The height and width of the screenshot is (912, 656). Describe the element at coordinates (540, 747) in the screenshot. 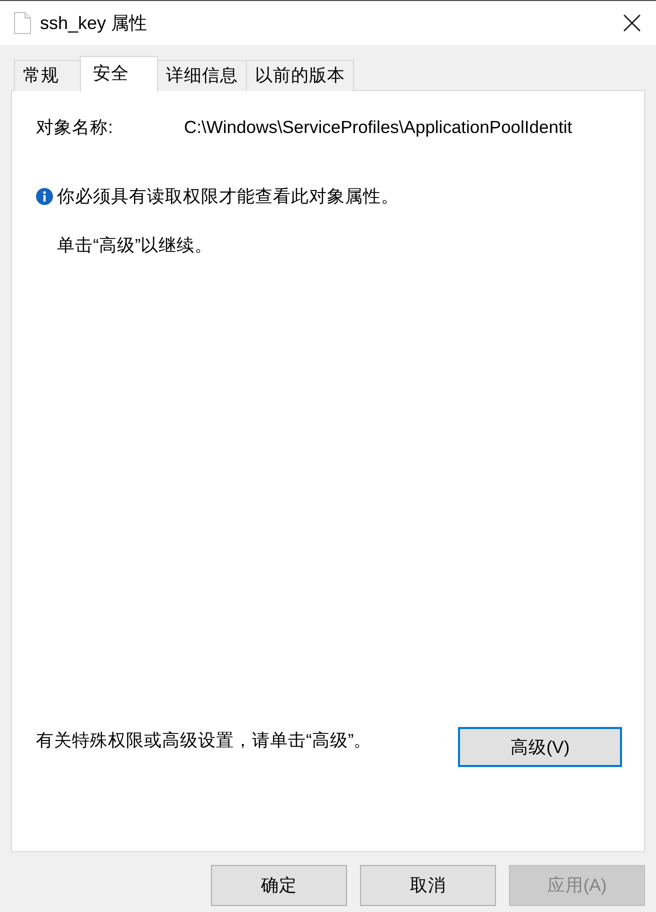

I see `advanced-button: 高级(V)` at that location.